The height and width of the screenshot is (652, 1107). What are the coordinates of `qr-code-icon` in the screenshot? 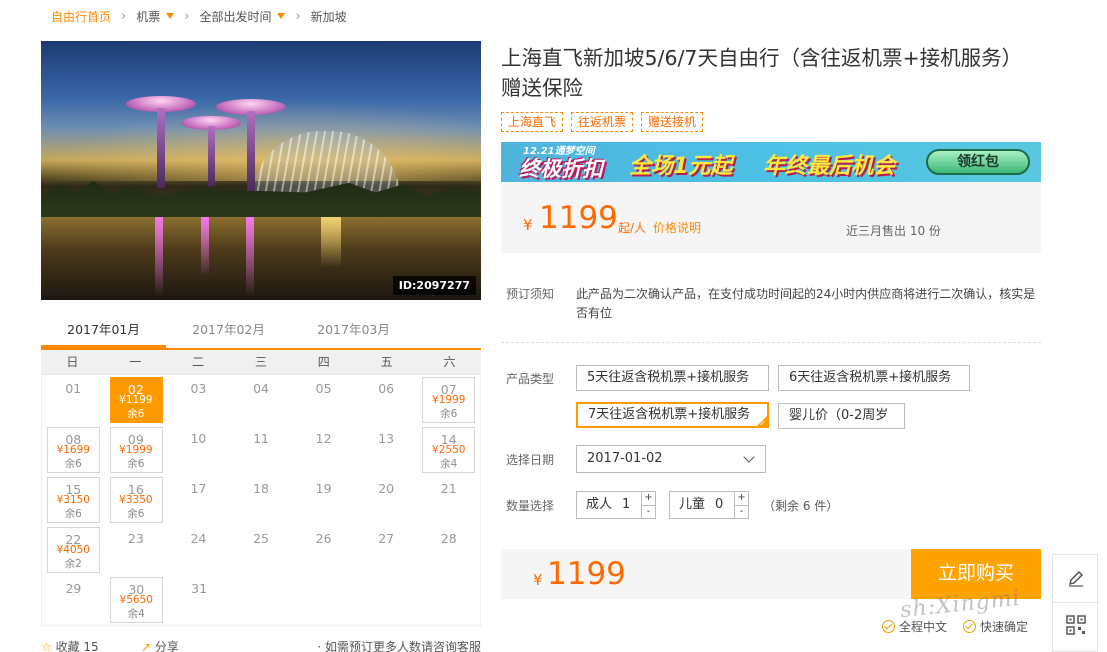 It's located at (1076, 625).